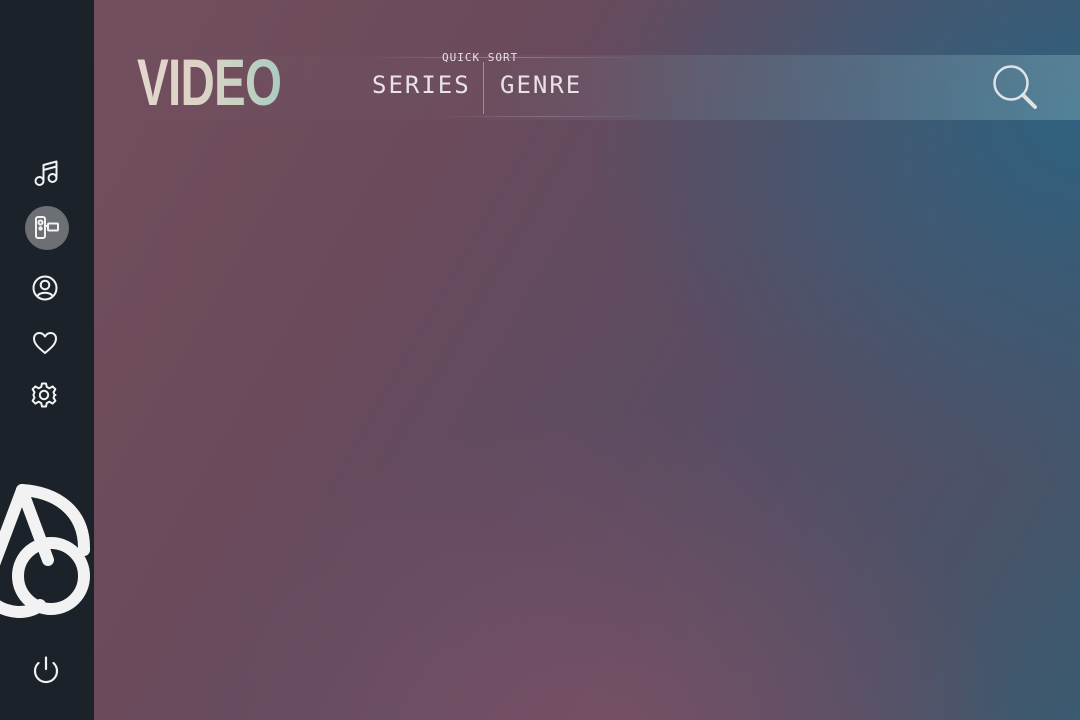 The image size is (1080, 720). Describe the element at coordinates (1016, 88) in the screenshot. I see `search-button` at that location.